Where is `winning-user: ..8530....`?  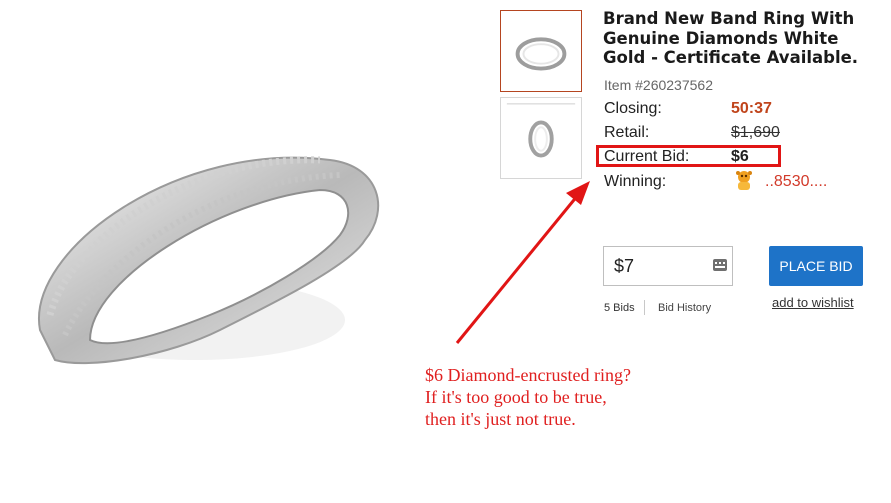
winning-user: ..8530.... is located at coordinates (796, 181).